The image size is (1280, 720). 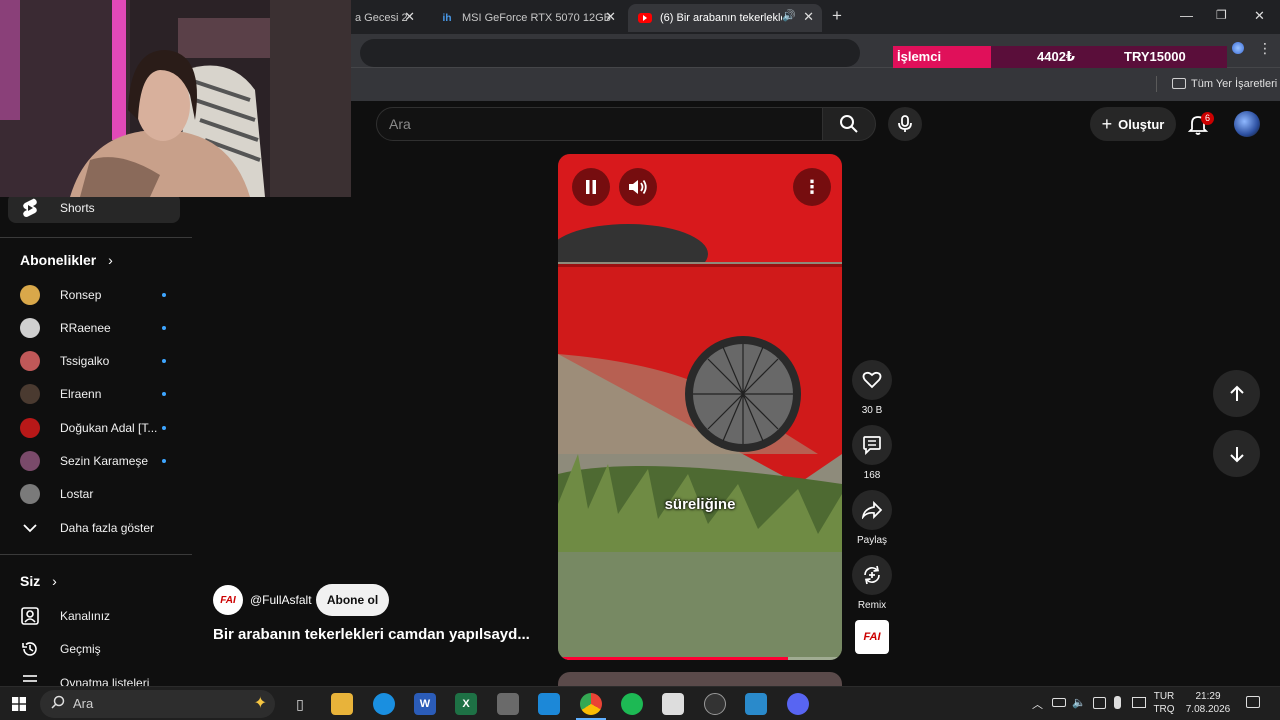 What do you see at coordinates (1059, 702) in the screenshot?
I see `battery-icon` at bounding box center [1059, 702].